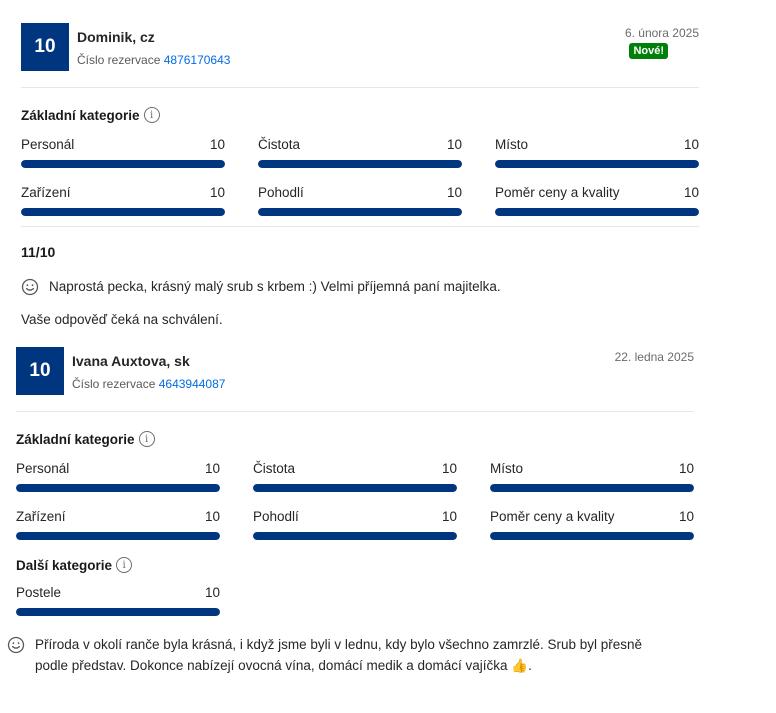  What do you see at coordinates (39, 592) in the screenshot?
I see `category-label: Postele` at bounding box center [39, 592].